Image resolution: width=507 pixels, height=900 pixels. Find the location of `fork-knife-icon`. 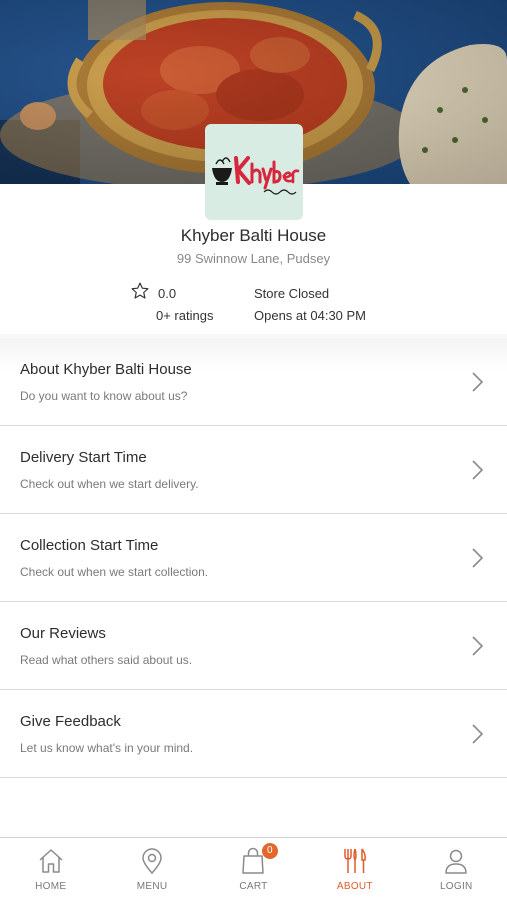

fork-knife-icon is located at coordinates (355, 860).